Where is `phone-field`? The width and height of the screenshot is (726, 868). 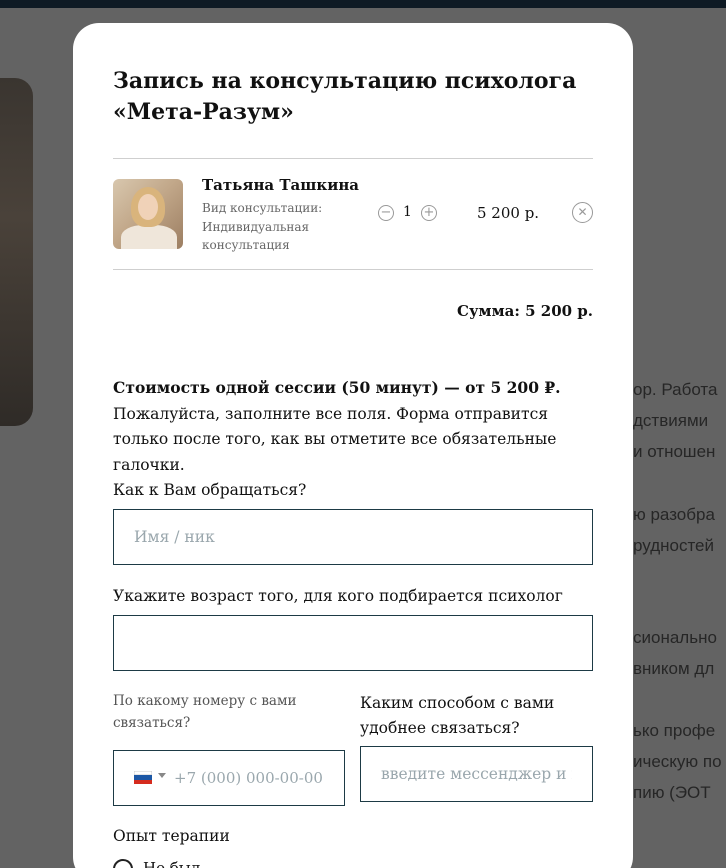 phone-field is located at coordinates (229, 778).